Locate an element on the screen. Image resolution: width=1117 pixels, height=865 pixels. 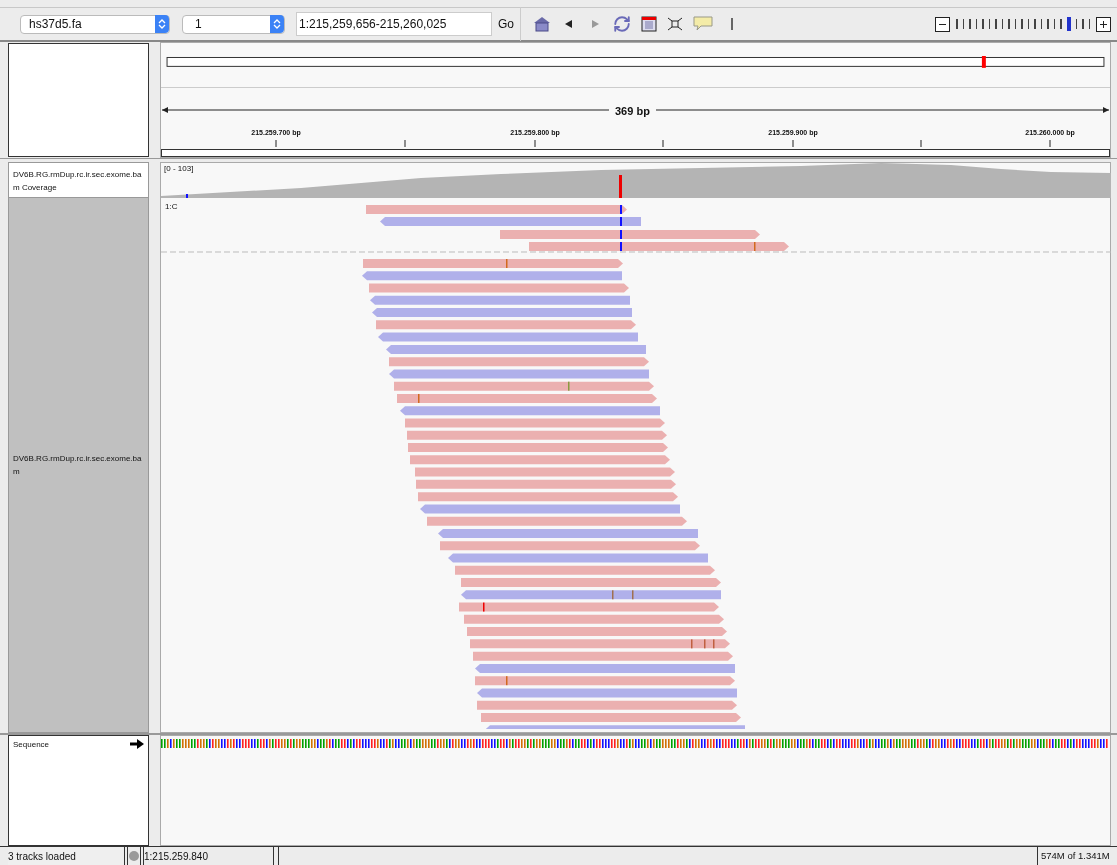
track-name: DV6B.RG.rmDup.rc.ir.sec.exome.bam Coverage is located at coordinates (78, 181).